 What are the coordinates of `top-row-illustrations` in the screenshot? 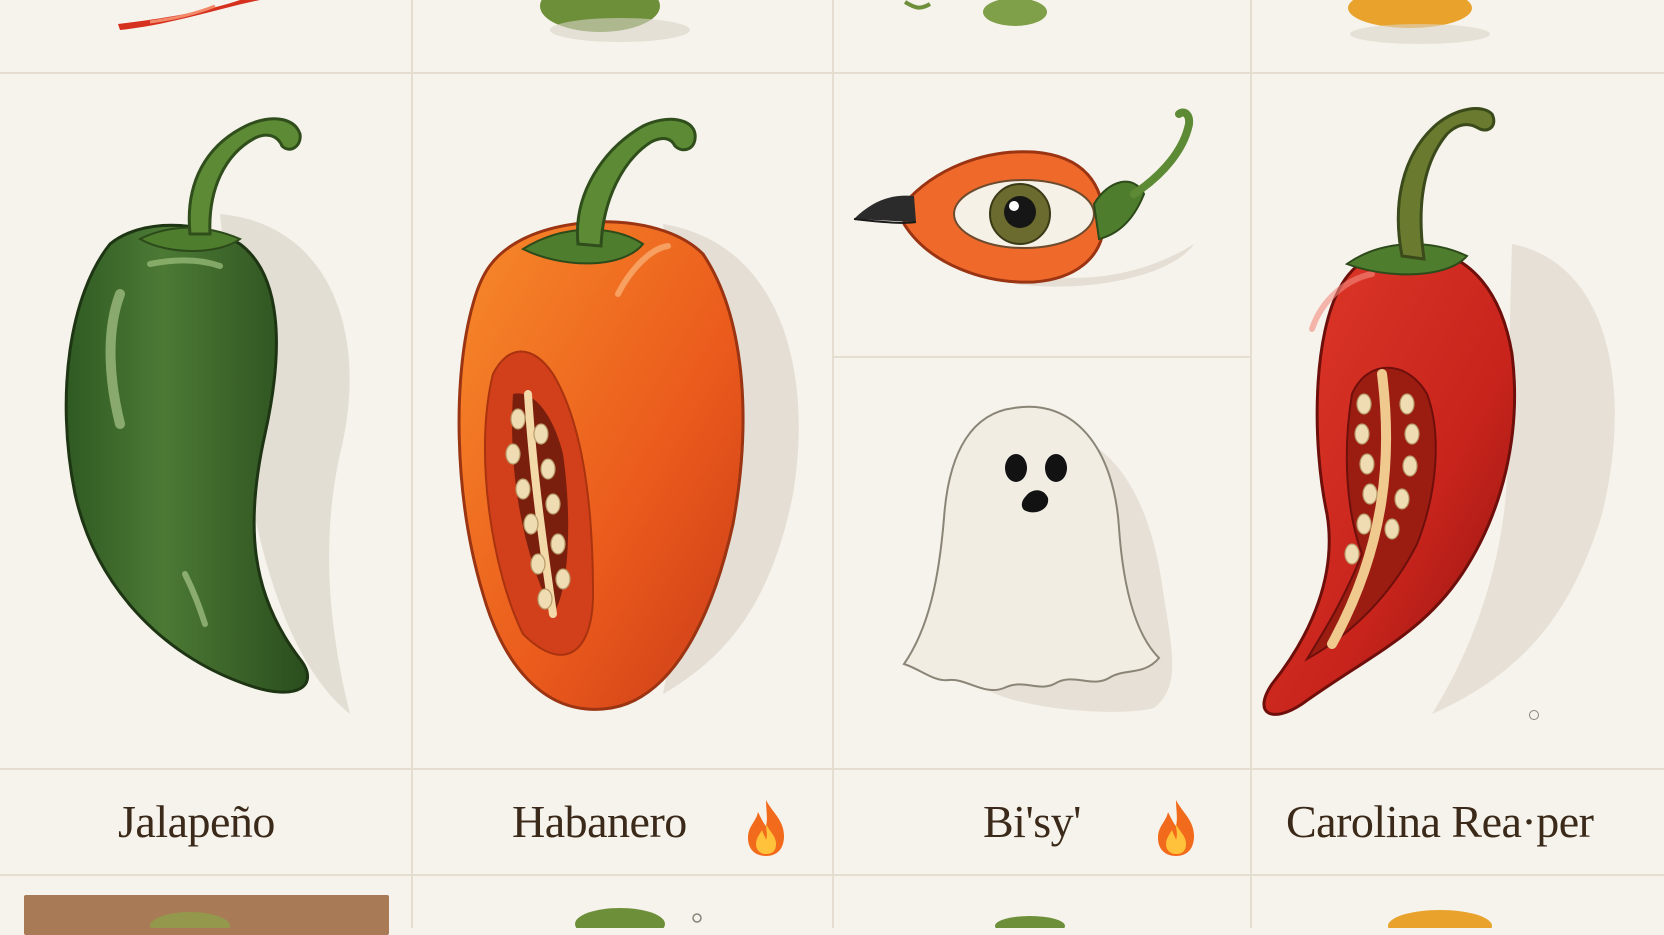 It's located at (832, 36).